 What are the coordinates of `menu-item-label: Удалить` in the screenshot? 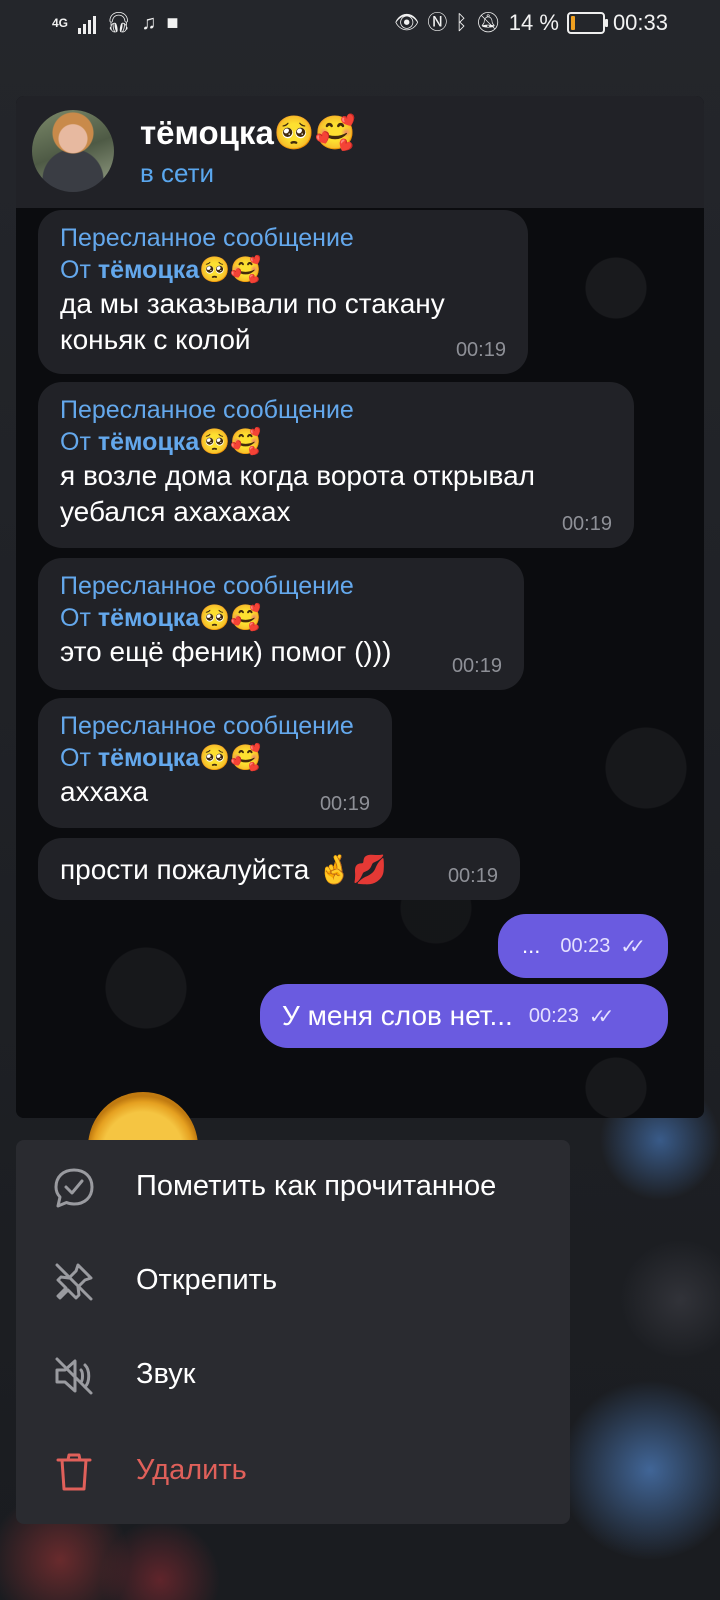 It's located at (191, 1470).